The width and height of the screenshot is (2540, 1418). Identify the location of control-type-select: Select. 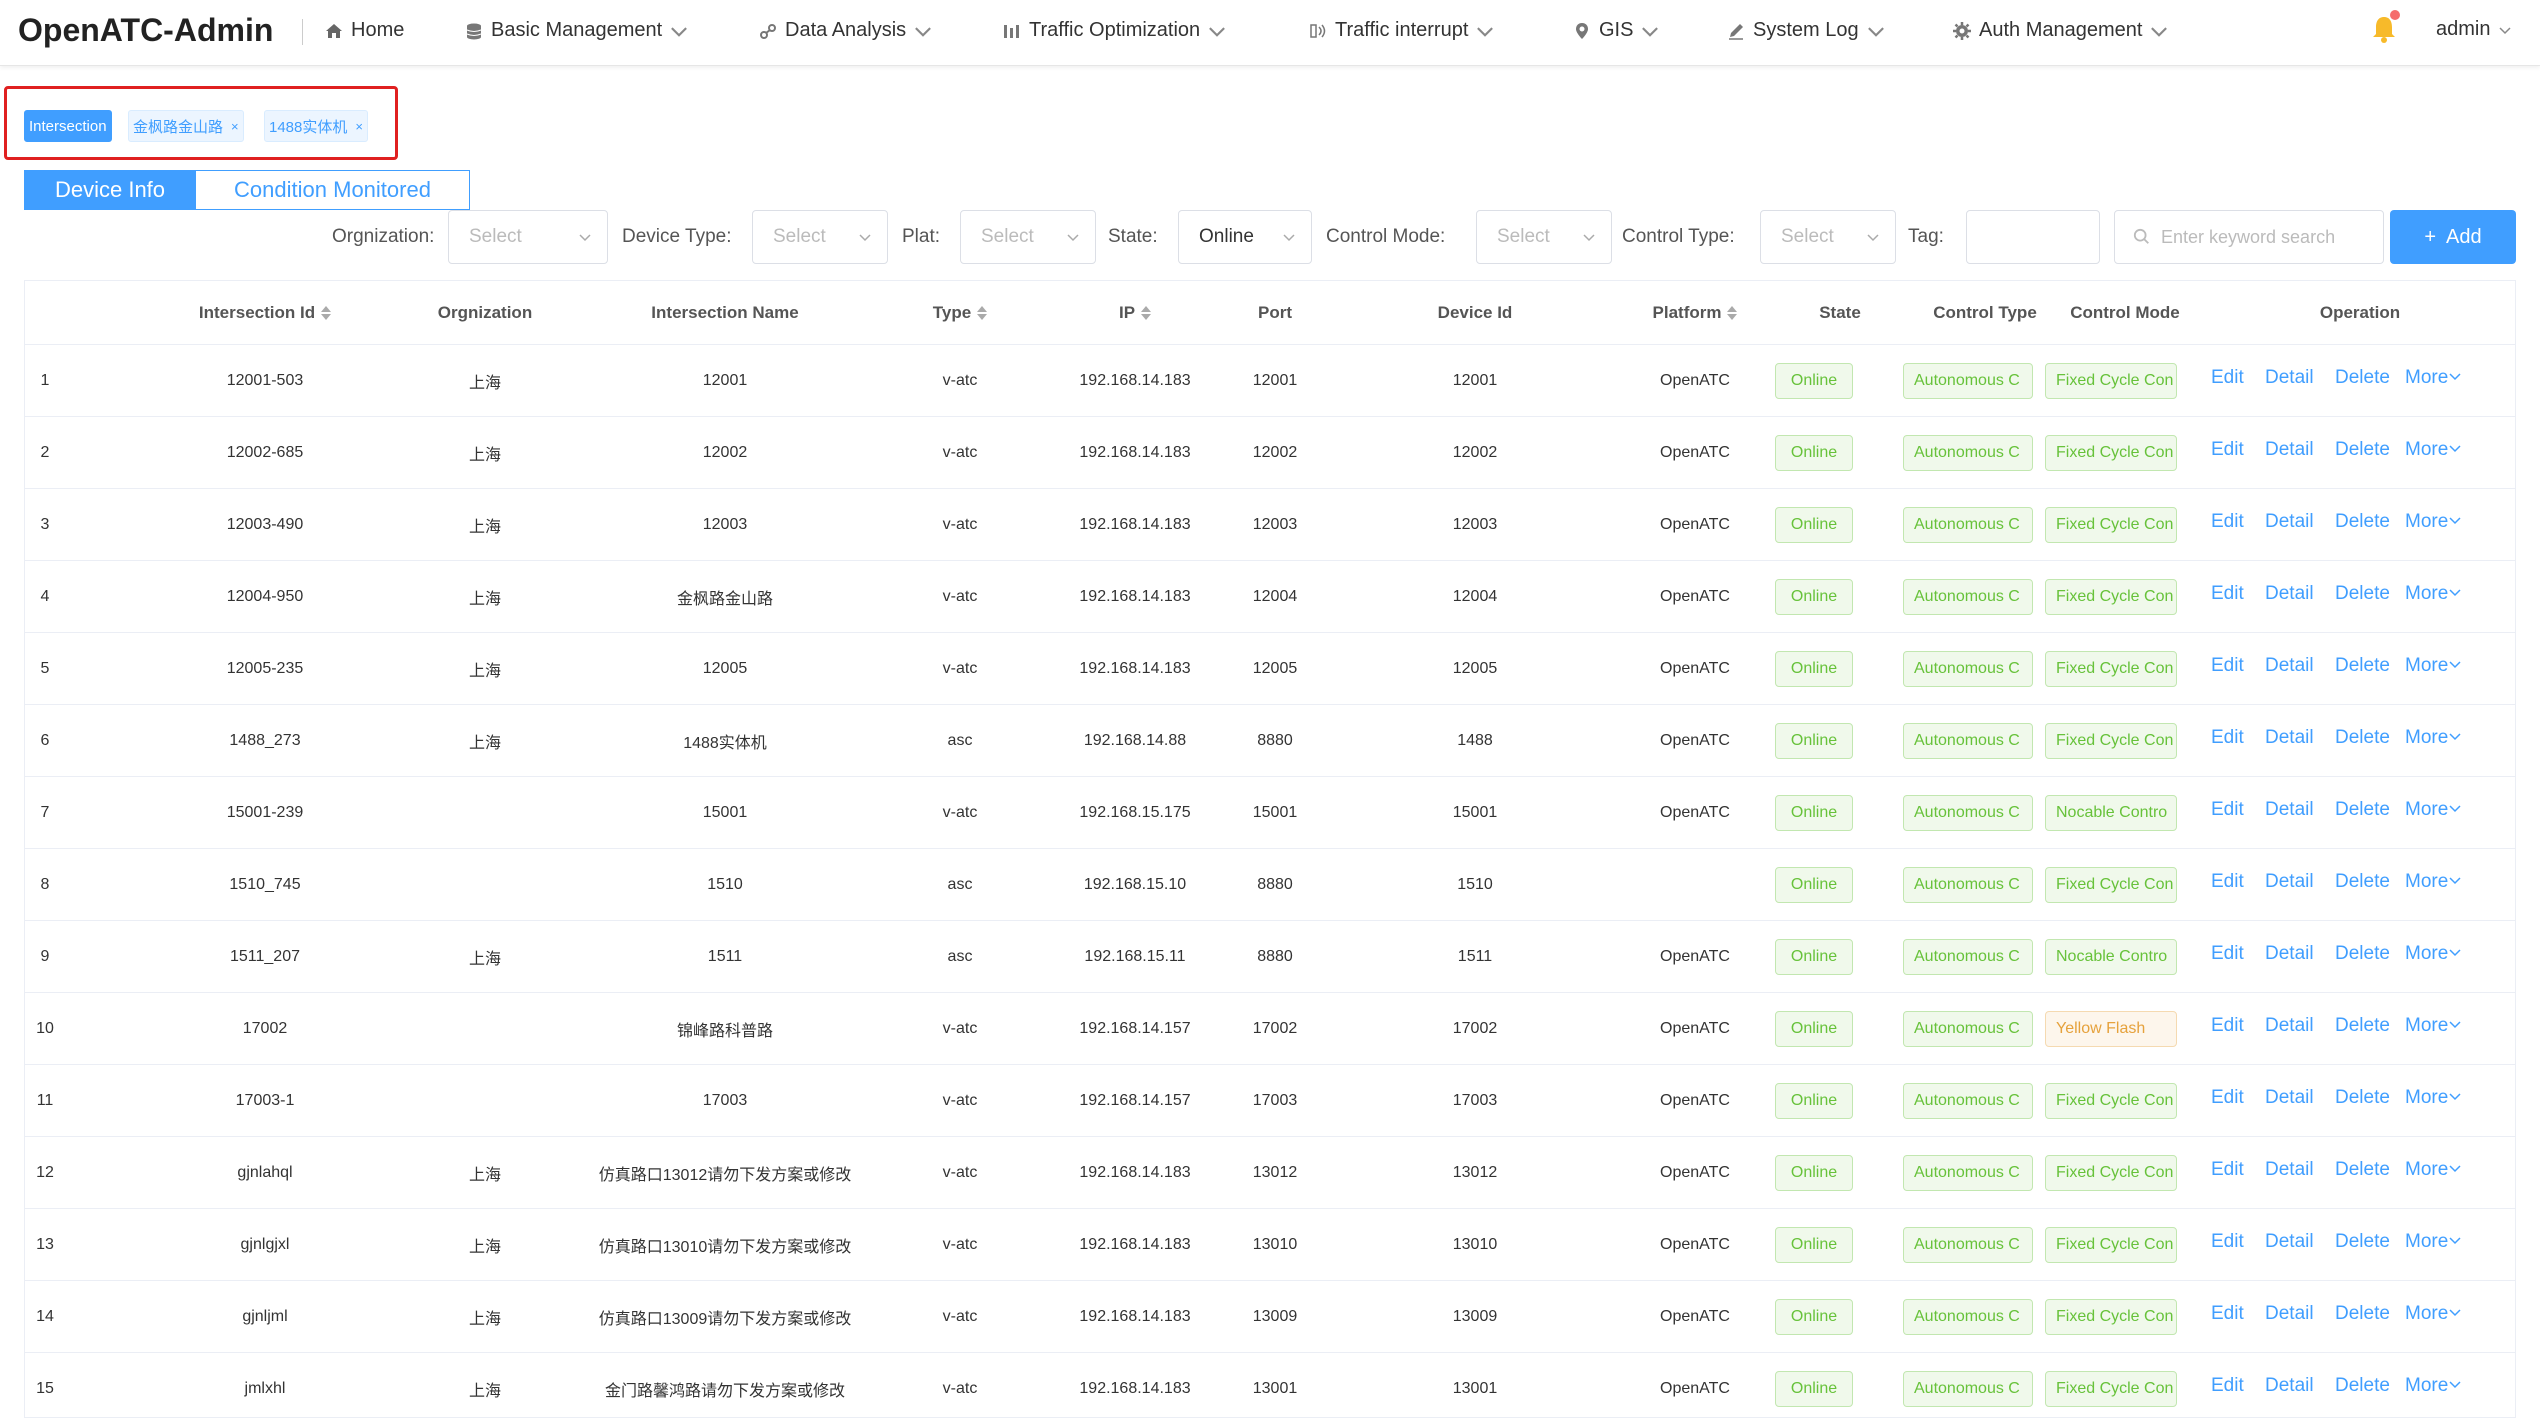
(1828, 237).